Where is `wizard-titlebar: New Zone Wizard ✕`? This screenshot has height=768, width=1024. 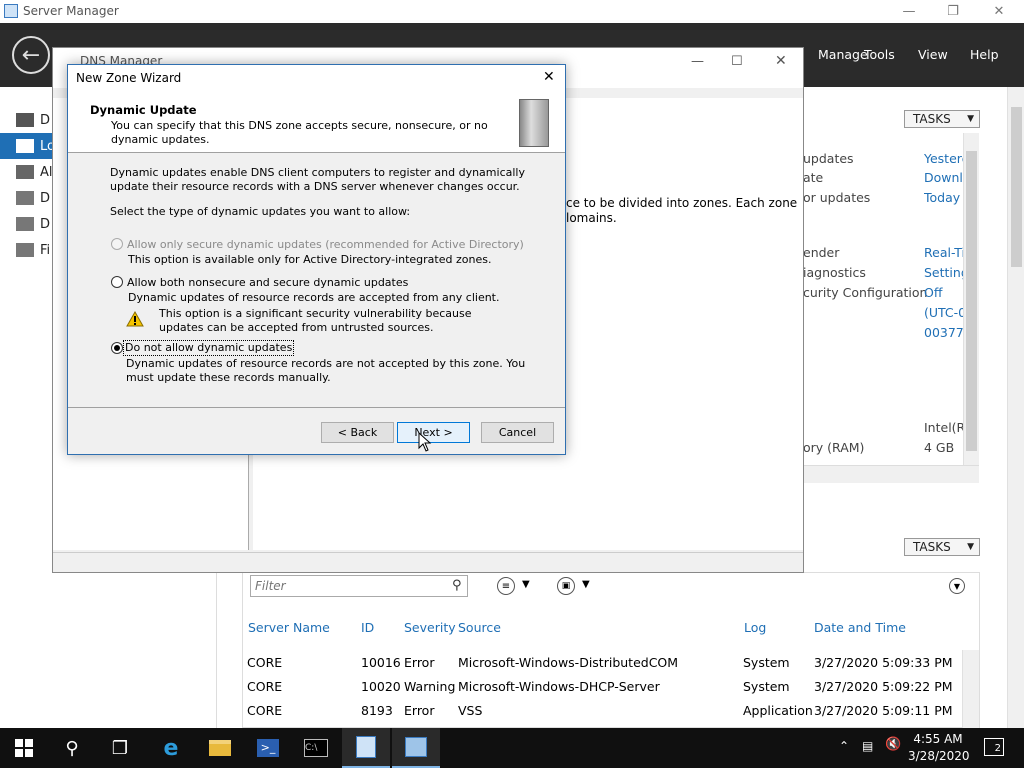 wizard-titlebar: New Zone Wizard ✕ is located at coordinates (316, 79).